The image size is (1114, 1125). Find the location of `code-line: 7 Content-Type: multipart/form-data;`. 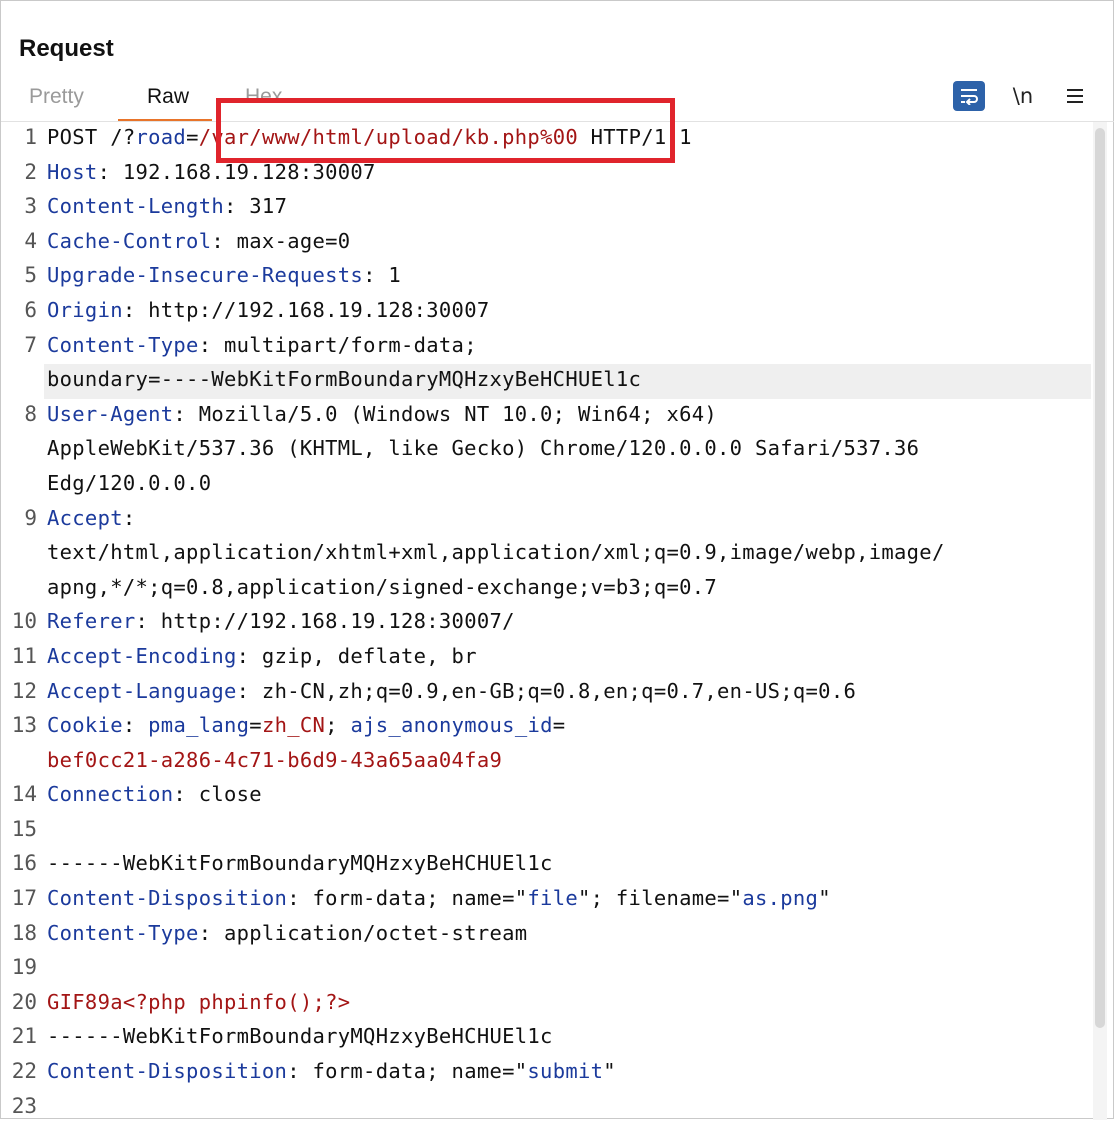

code-line: 7 Content-Type: multipart/form-data; is located at coordinates (546, 347).